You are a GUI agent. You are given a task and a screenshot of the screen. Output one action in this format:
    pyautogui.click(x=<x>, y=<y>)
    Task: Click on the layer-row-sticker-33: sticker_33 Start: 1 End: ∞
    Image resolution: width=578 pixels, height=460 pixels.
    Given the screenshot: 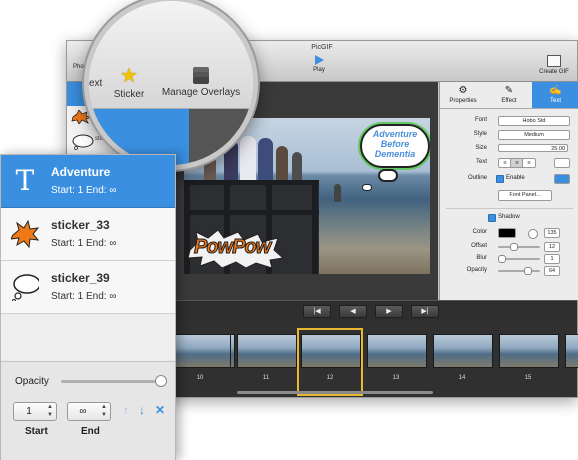 What is the action you would take?
    pyautogui.click(x=88, y=234)
    